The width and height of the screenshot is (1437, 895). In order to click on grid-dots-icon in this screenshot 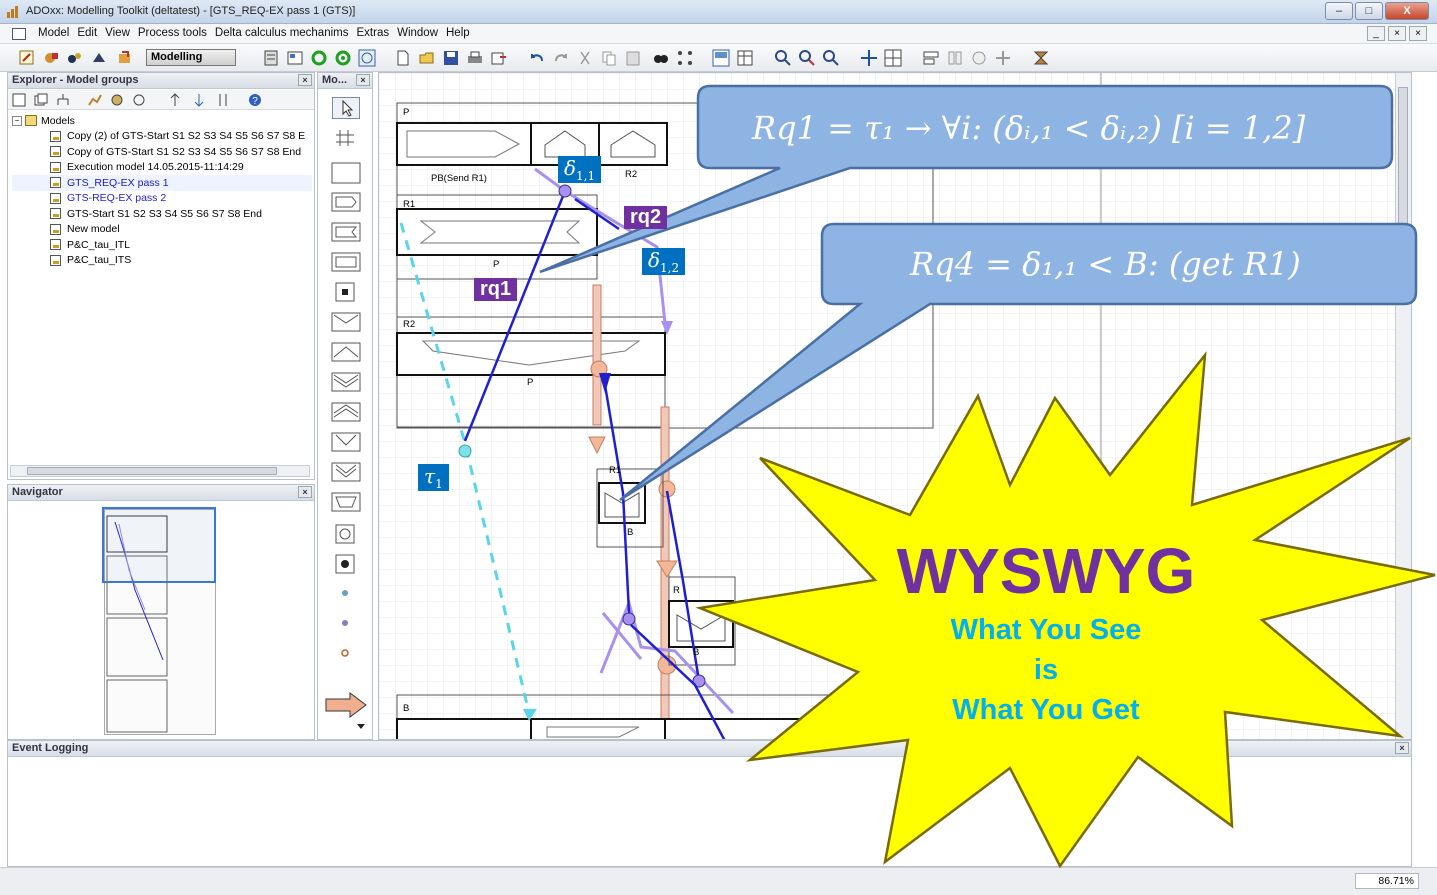, I will do `click(685, 58)`.